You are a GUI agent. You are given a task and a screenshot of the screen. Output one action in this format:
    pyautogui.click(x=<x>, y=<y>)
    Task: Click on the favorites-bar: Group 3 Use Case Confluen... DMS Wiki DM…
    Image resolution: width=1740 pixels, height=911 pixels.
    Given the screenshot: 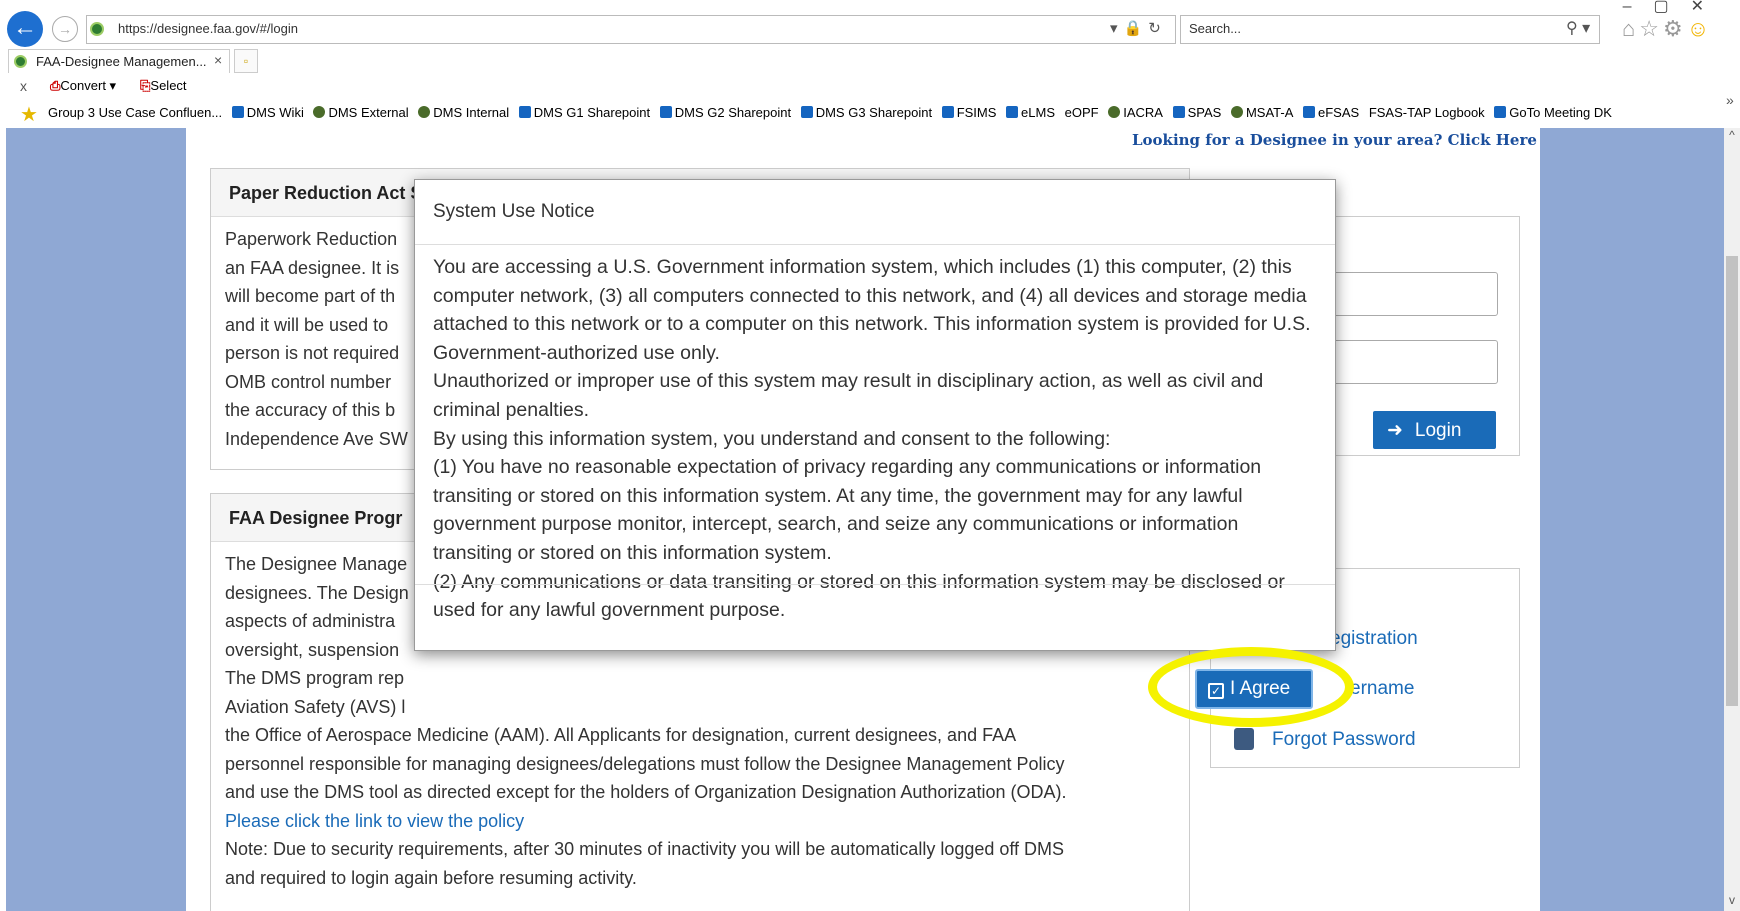 What is the action you would take?
    pyautogui.click(x=833, y=112)
    